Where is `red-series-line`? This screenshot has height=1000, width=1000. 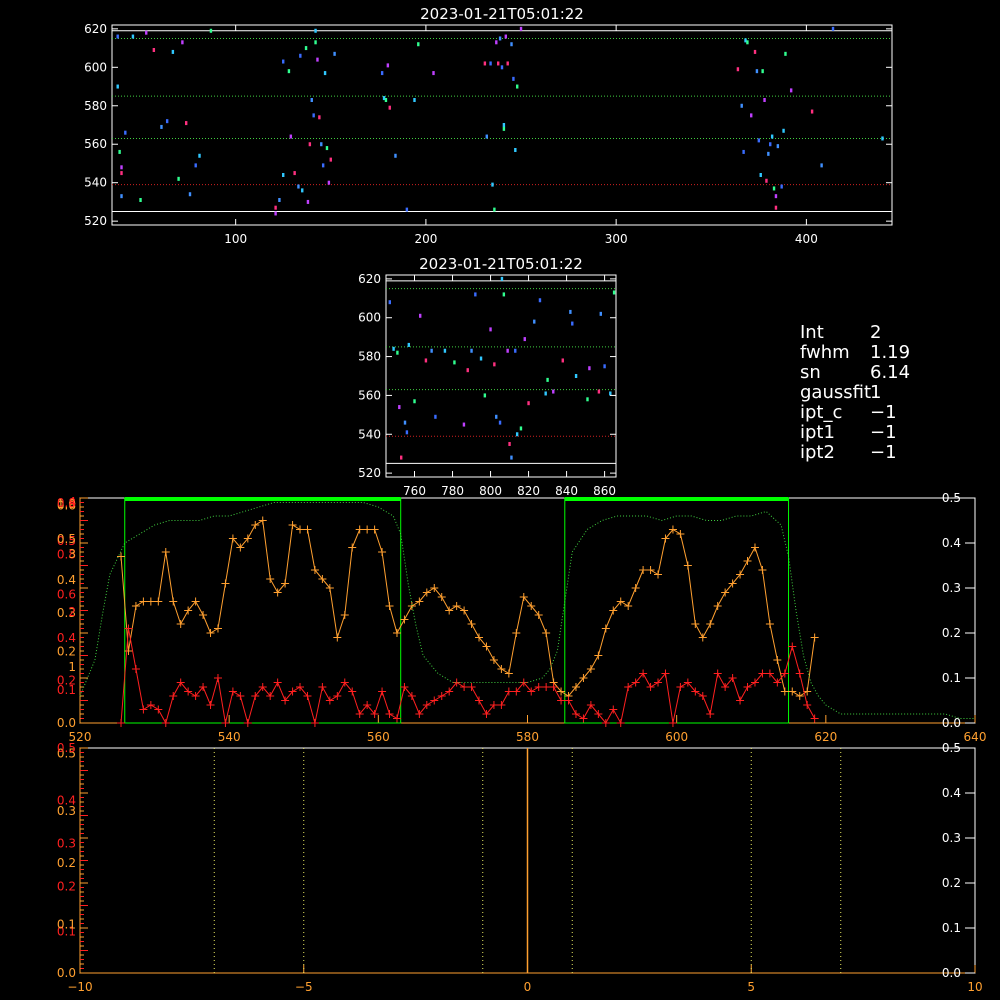
red-series-line is located at coordinates (468, 676).